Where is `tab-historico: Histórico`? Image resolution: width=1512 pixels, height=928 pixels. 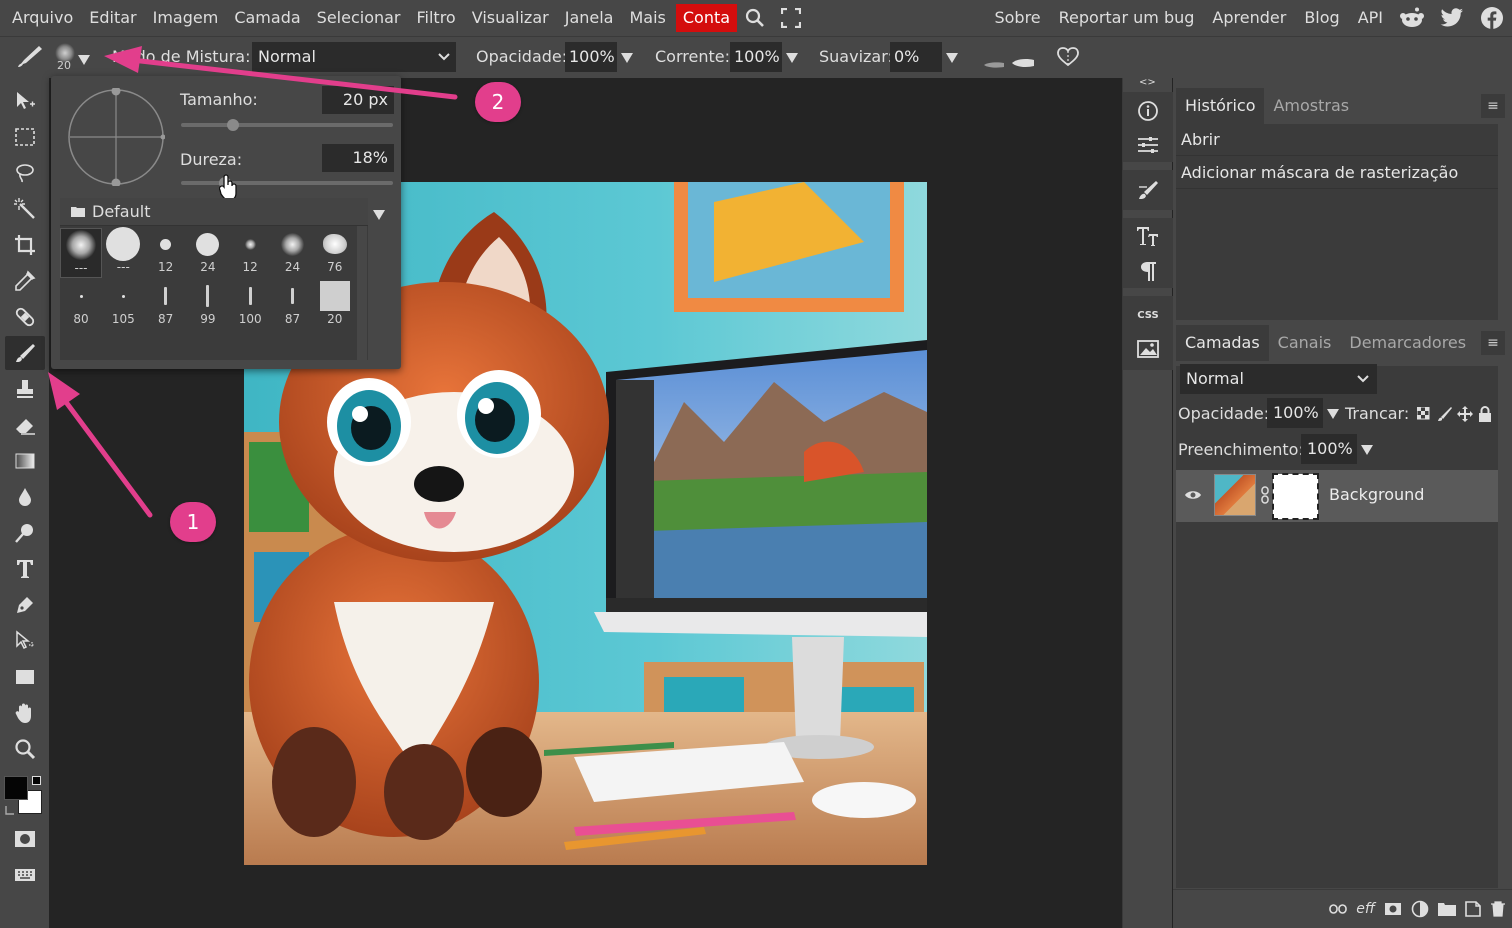 tab-historico: Histórico is located at coordinates (1220, 106).